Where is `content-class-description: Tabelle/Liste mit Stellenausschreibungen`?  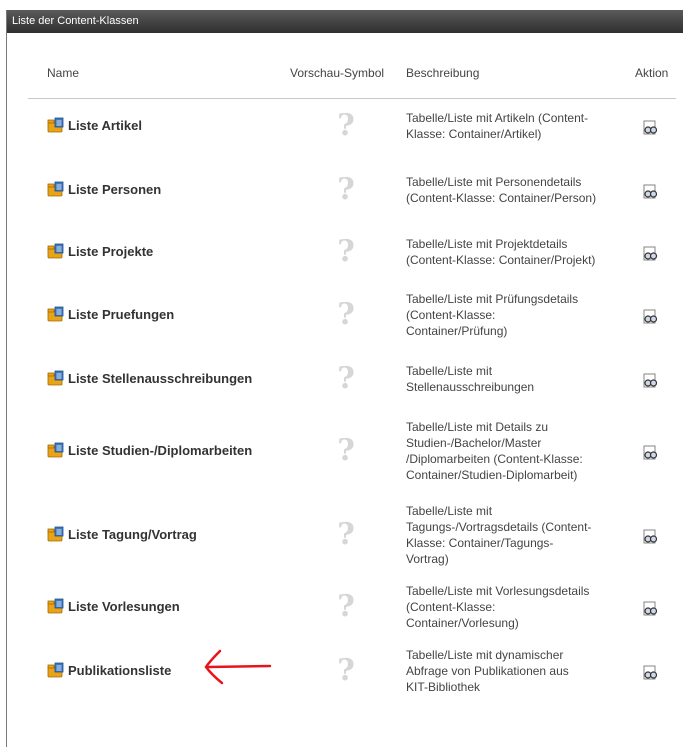
content-class-description: Tabelle/Liste mit Stellenausschreibungen is located at coordinates (522, 379).